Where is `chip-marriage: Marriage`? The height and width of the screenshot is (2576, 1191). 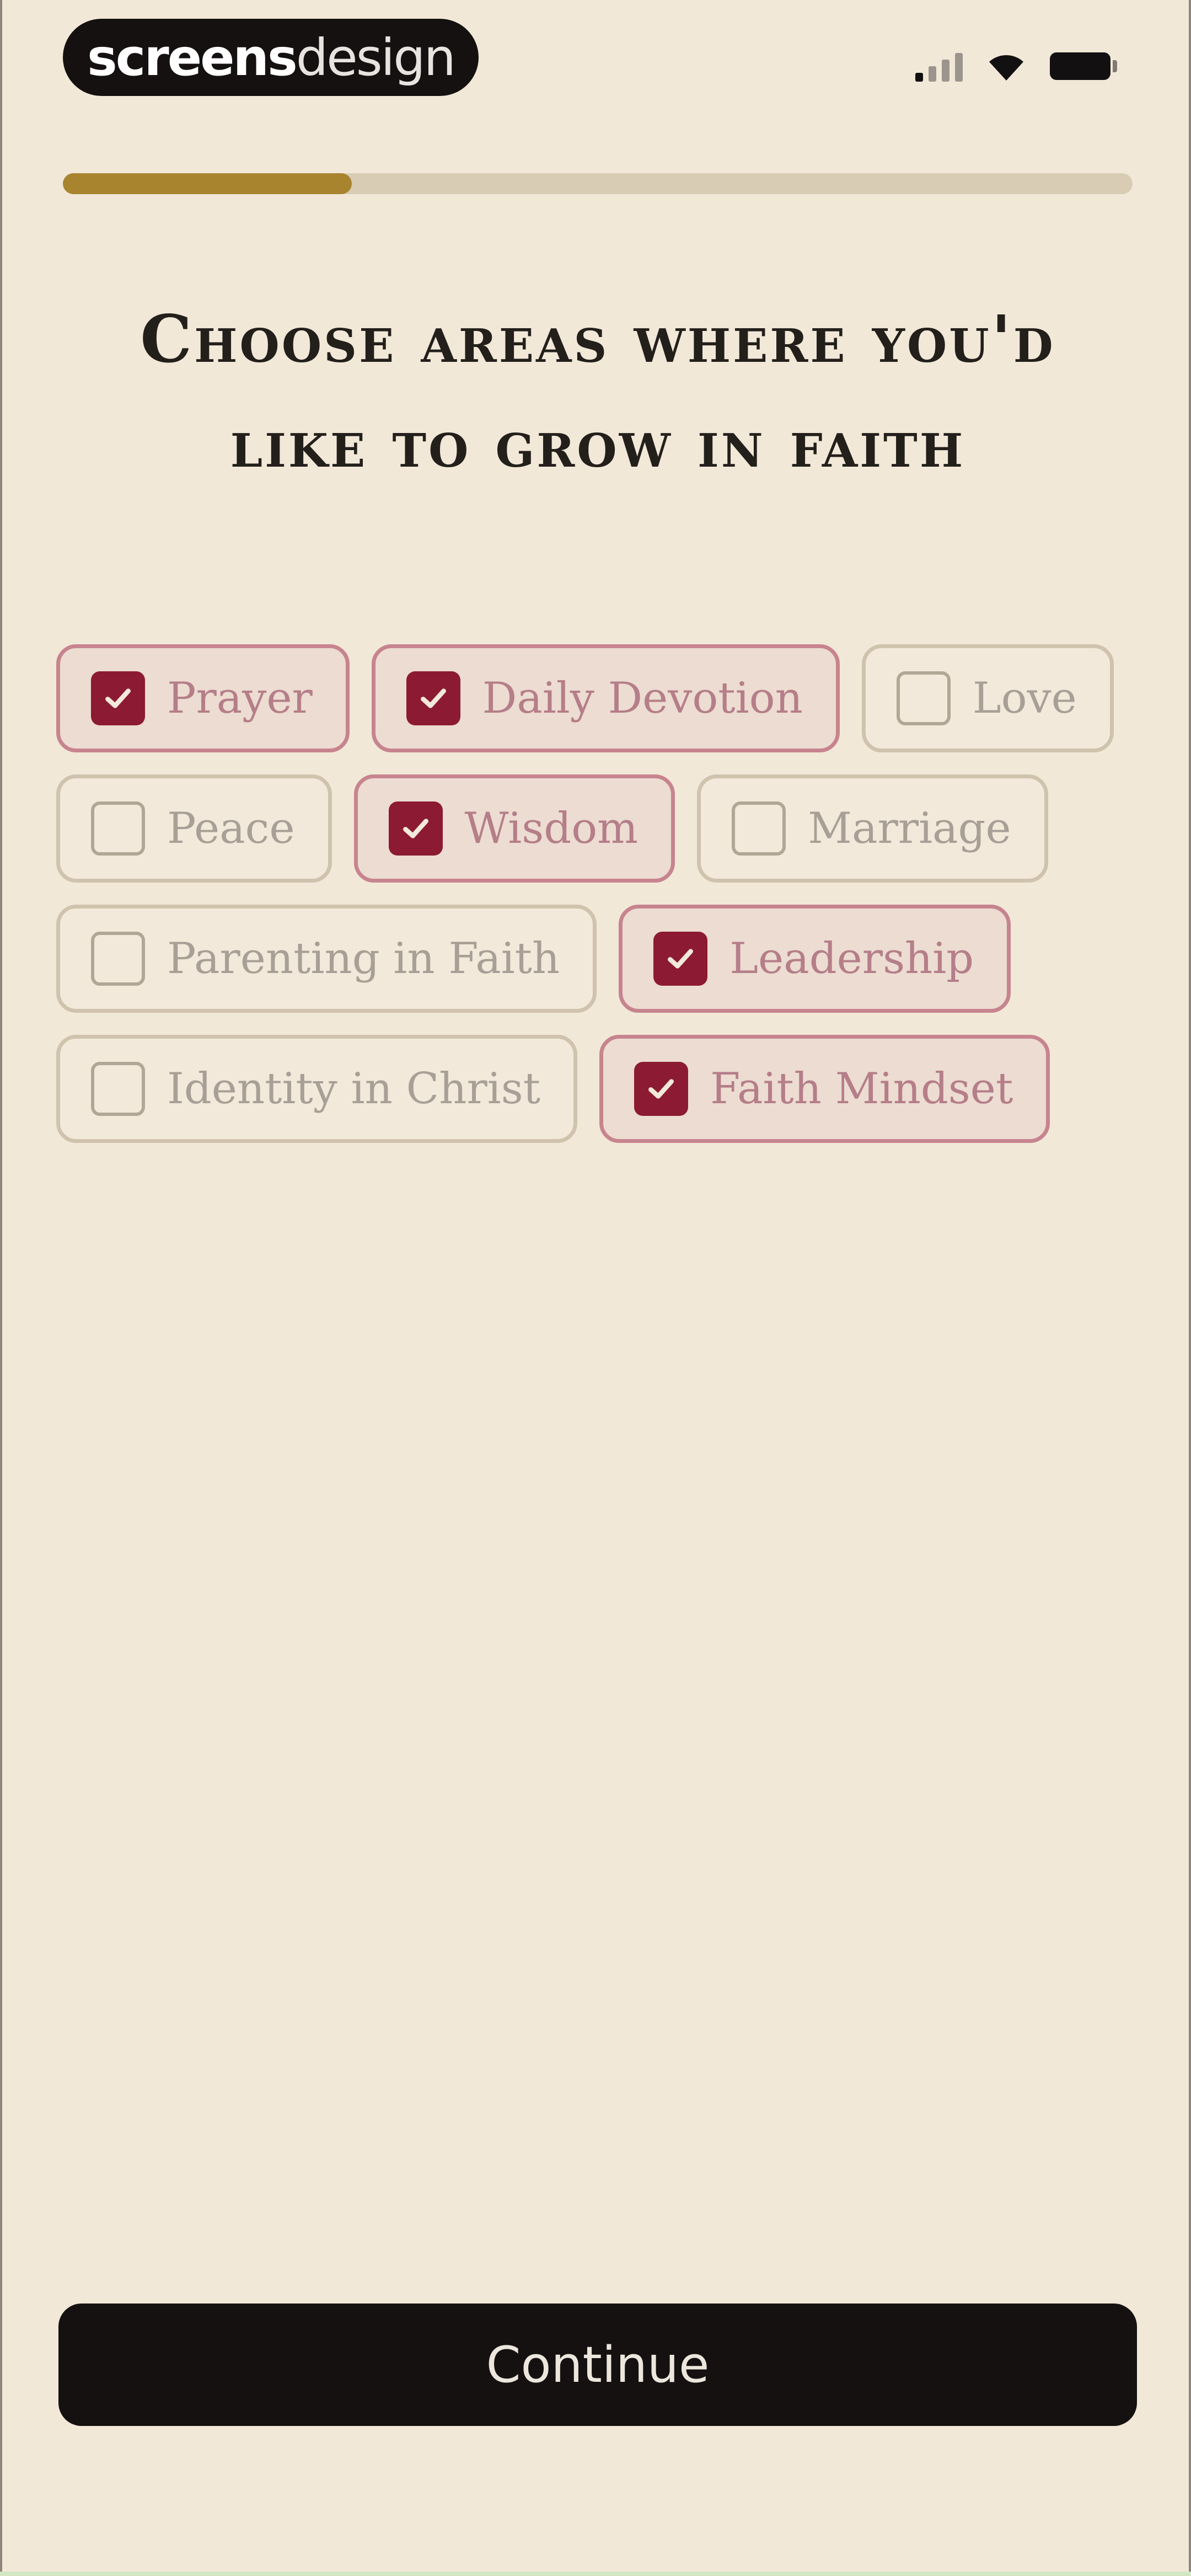 chip-marriage: Marriage is located at coordinates (872, 828).